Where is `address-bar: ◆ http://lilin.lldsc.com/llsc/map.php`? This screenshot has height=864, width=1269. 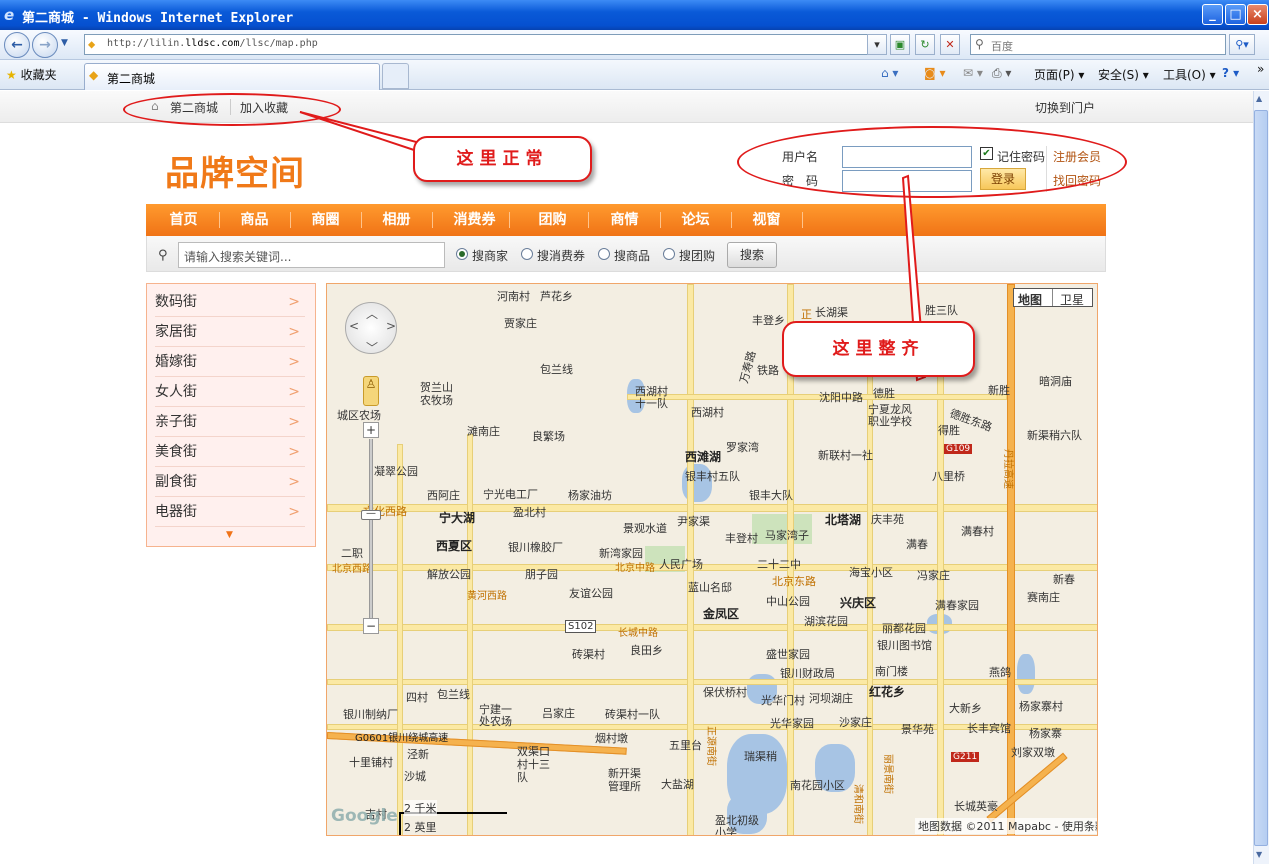 address-bar: ◆ http://lilin.lldsc.com/llsc/map.php is located at coordinates (485, 44).